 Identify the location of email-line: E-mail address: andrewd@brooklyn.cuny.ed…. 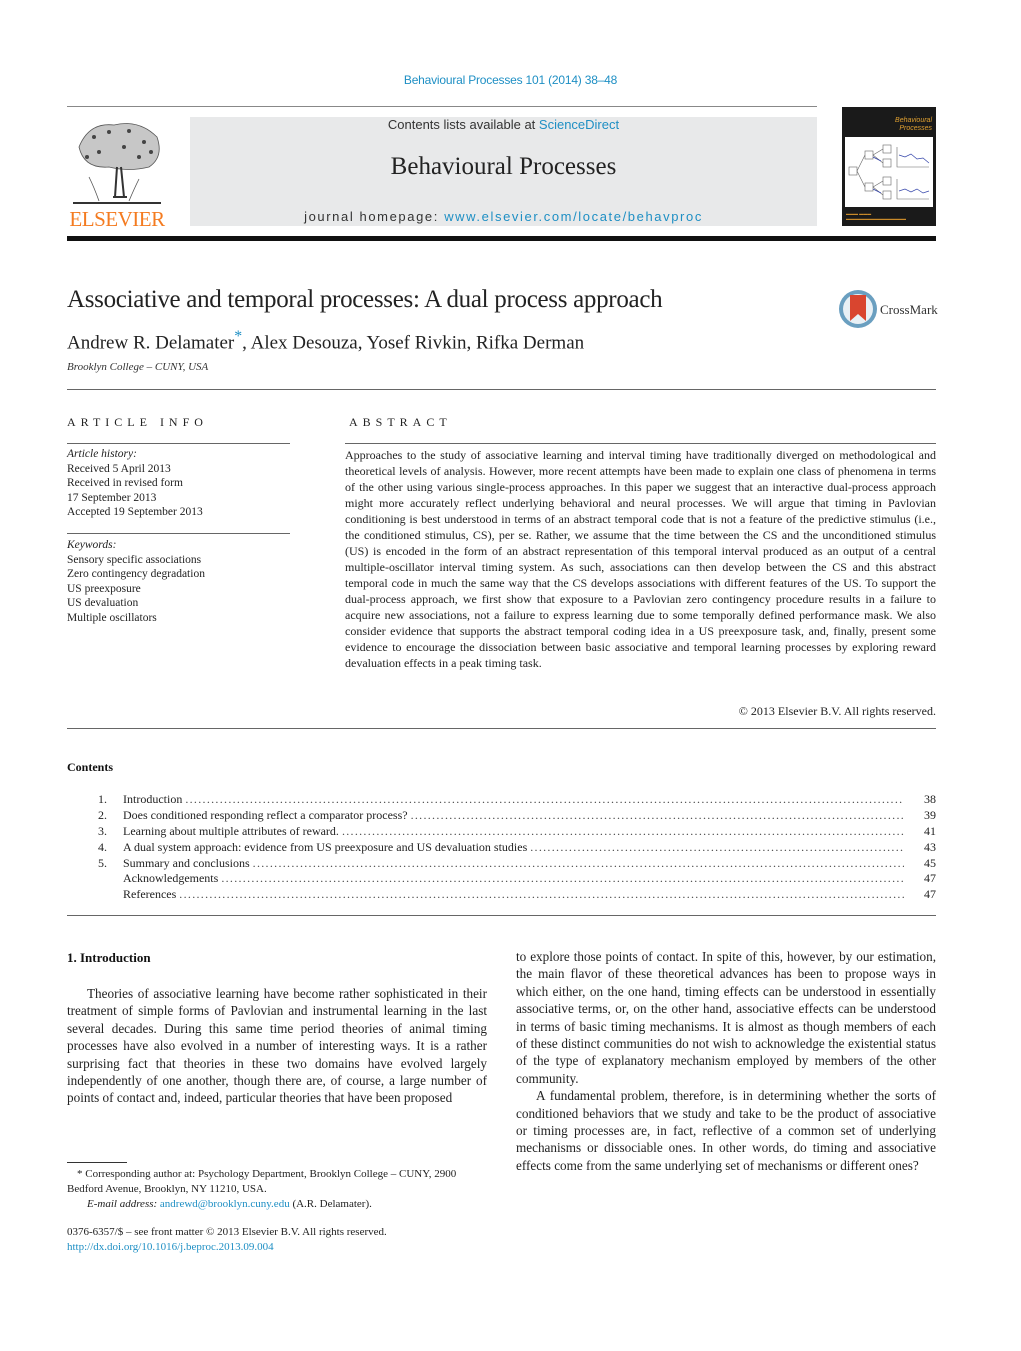
(229, 1204).